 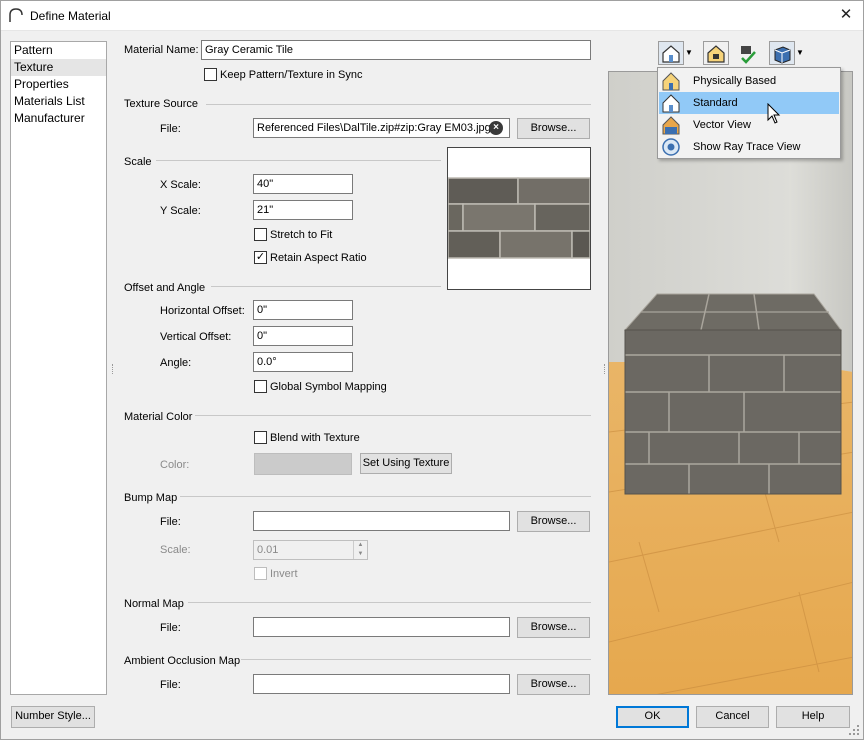 What do you see at coordinates (260, 386) in the screenshot?
I see `global-symbol-mapping-checkbox` at bounding box center [260, 386].